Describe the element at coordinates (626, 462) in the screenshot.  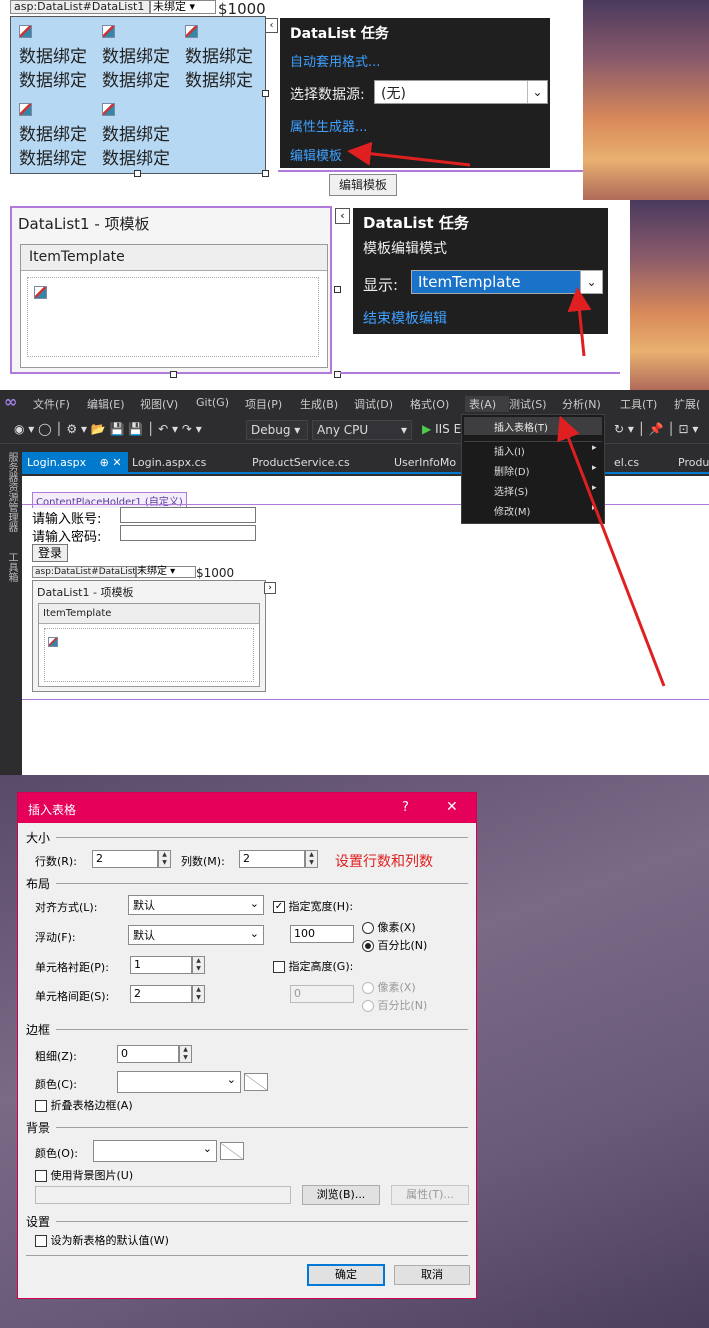
I see `tab-model: el.cs` at that location.